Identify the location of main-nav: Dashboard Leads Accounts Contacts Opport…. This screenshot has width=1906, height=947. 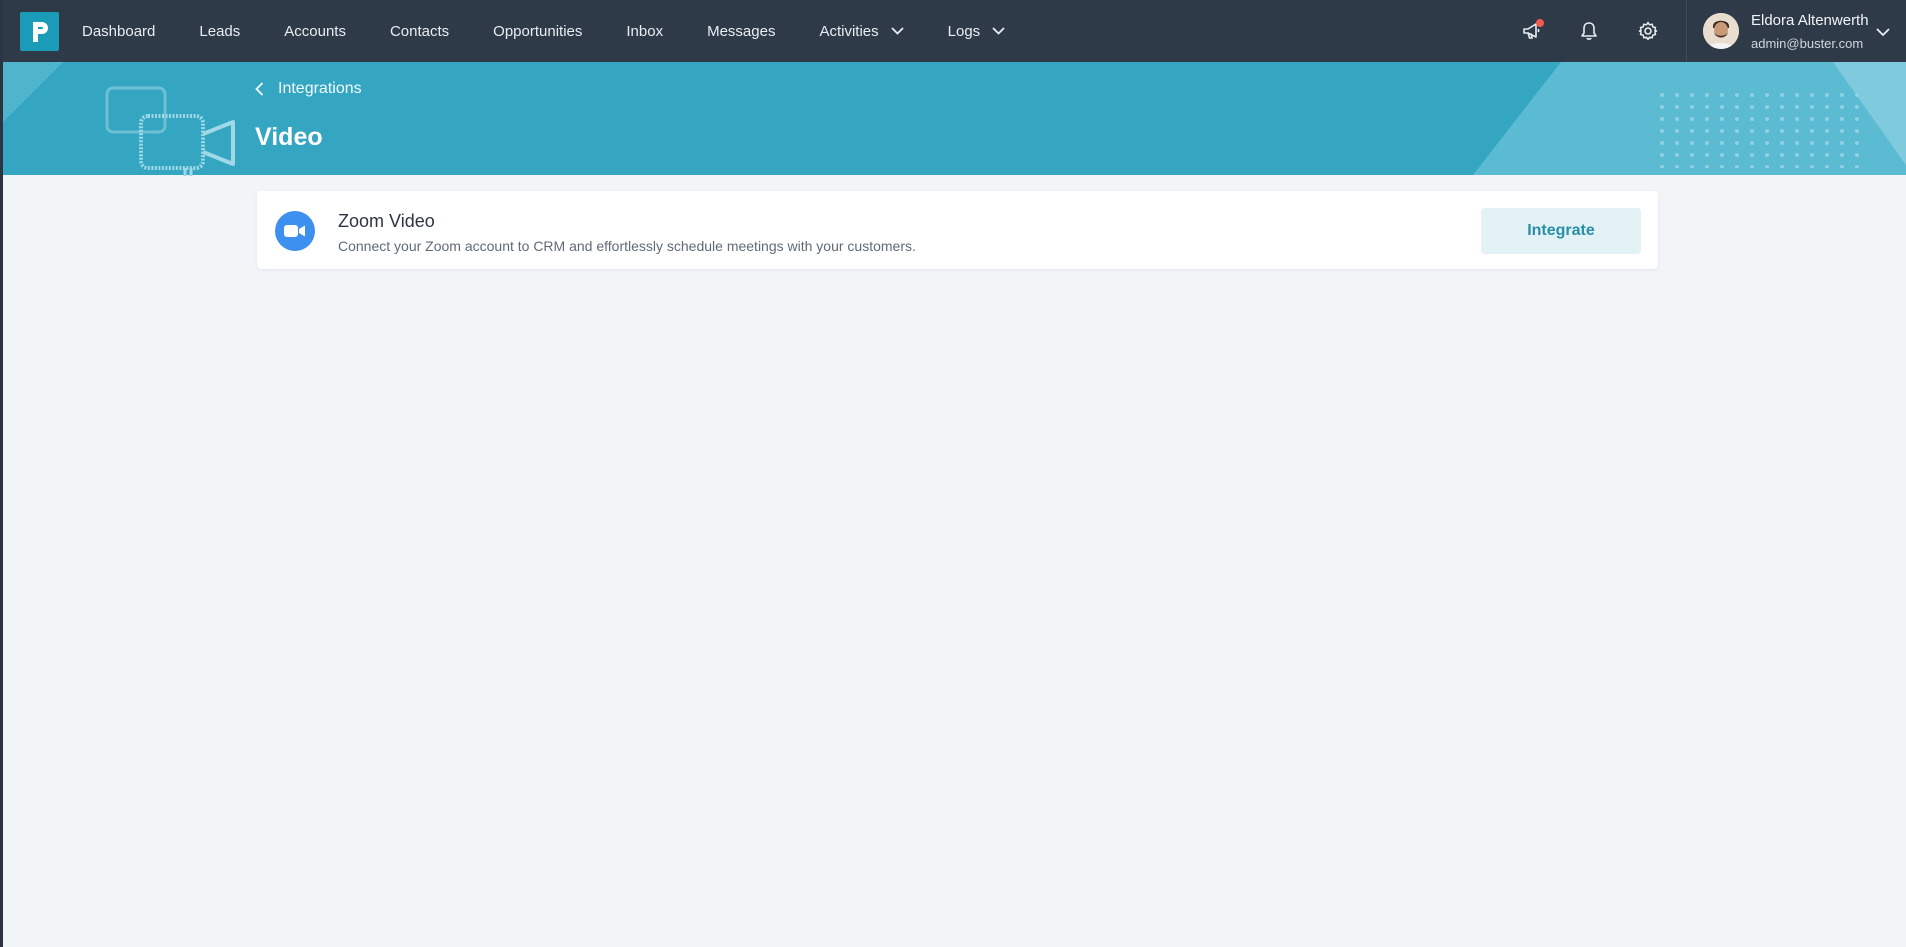
(565, 31).